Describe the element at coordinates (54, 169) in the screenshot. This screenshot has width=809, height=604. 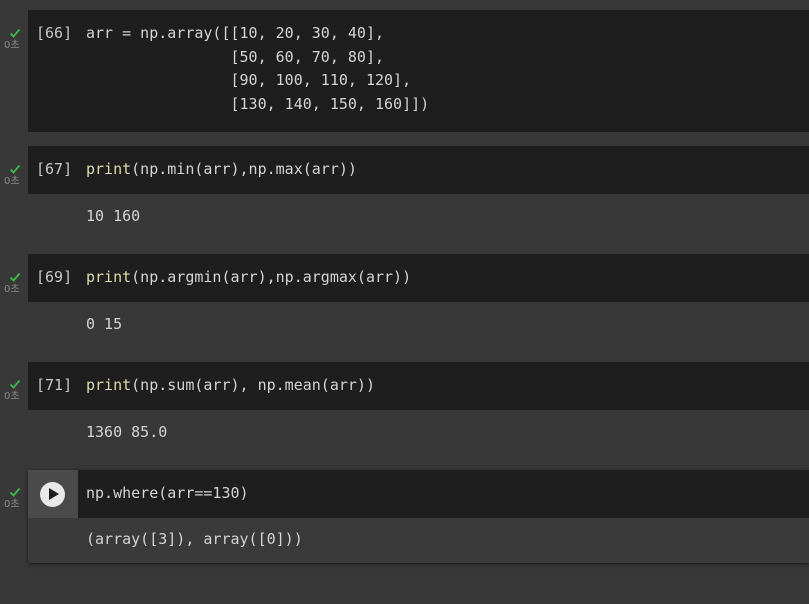
I see `execution-count: [67]` at that location.